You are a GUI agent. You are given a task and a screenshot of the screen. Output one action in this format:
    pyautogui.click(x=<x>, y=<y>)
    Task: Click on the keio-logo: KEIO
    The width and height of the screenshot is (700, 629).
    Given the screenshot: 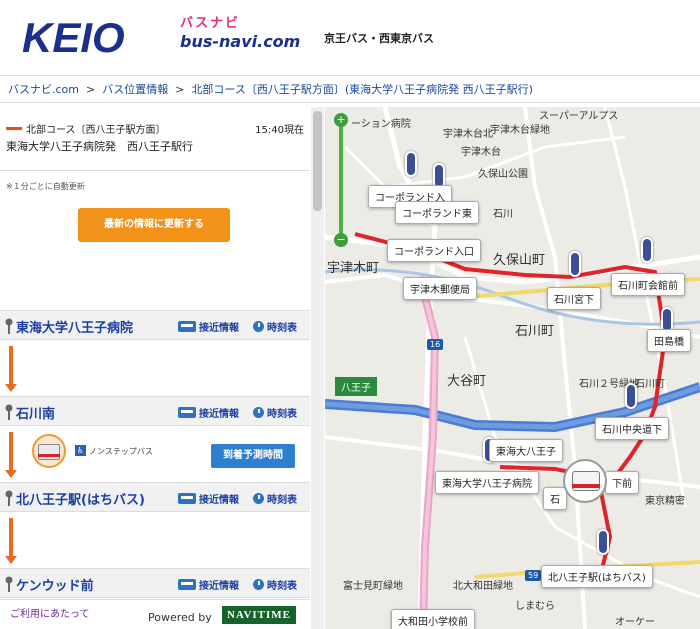 What is the action you would take?
    pyautogui.click(x=95, y=36)
    